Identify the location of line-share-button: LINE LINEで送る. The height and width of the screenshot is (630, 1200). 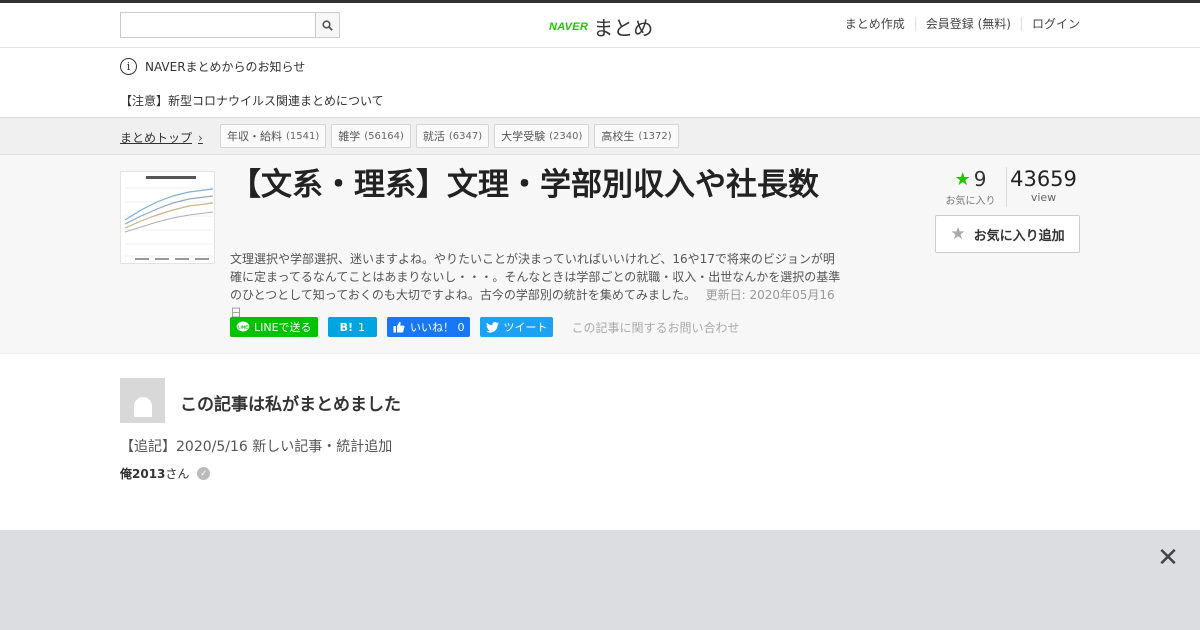
(274, 327).